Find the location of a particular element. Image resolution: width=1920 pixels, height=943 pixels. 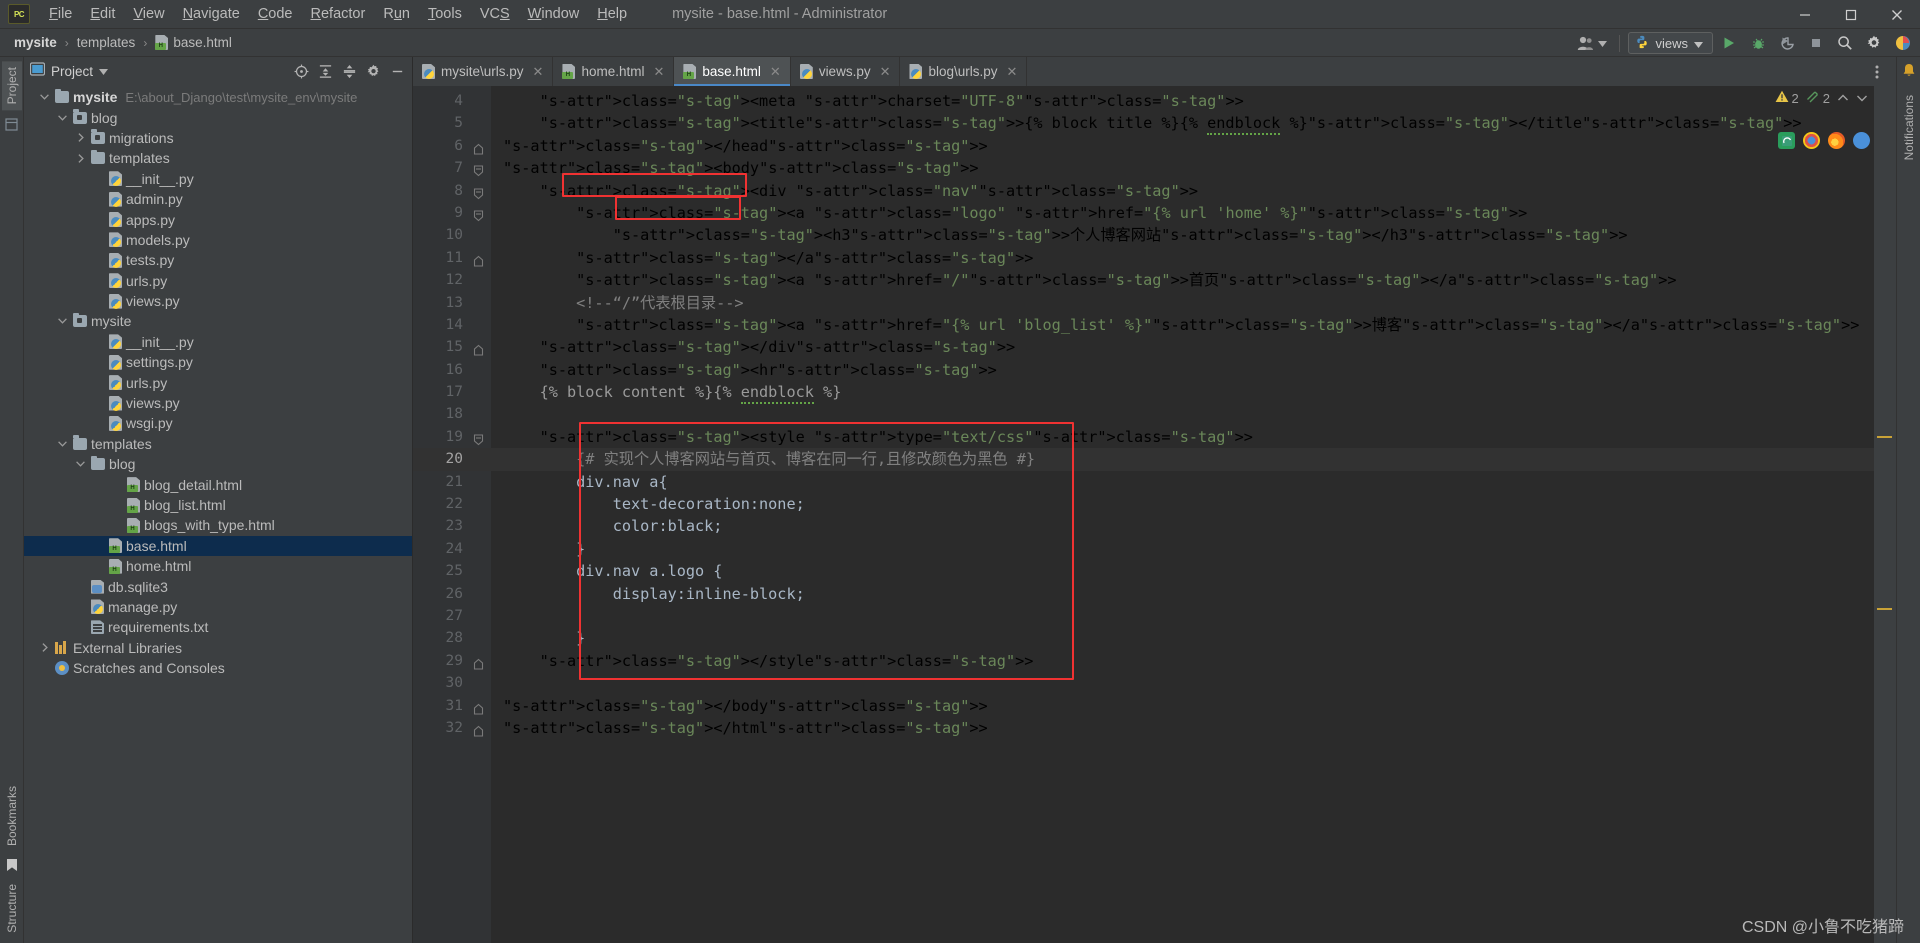

tree-item-settings-py: settings.py is located at coordinates (218, 362).